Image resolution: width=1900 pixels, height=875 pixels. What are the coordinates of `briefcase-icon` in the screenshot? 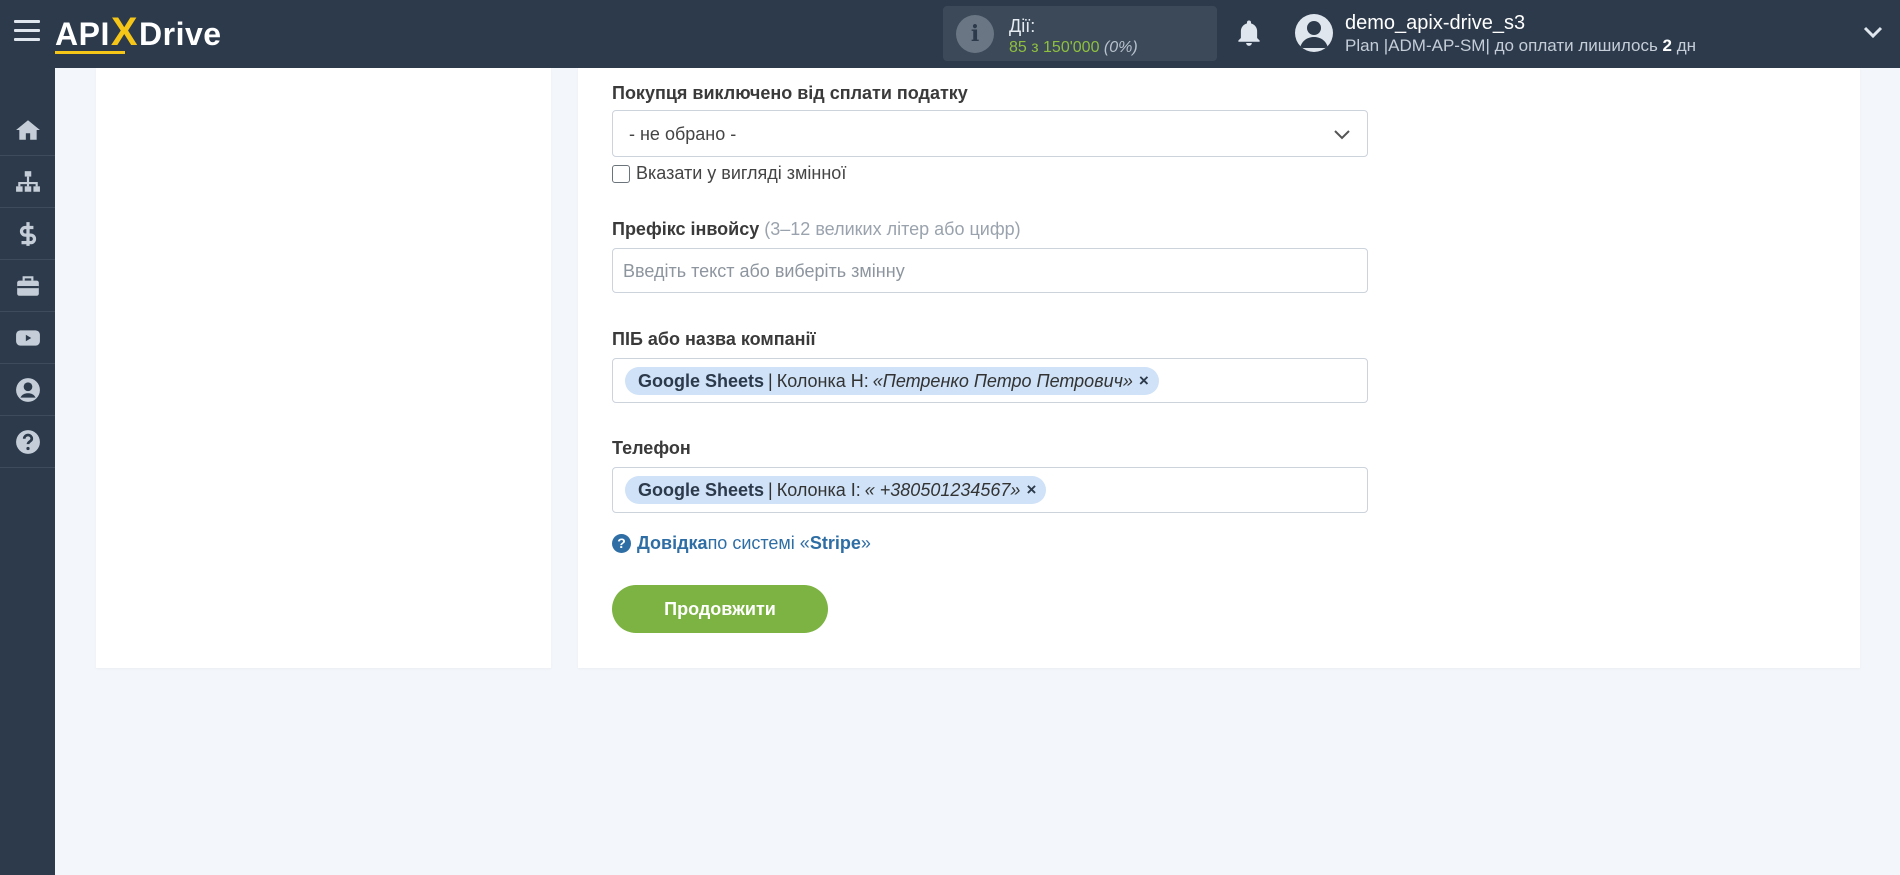 It's located at (27, 285).